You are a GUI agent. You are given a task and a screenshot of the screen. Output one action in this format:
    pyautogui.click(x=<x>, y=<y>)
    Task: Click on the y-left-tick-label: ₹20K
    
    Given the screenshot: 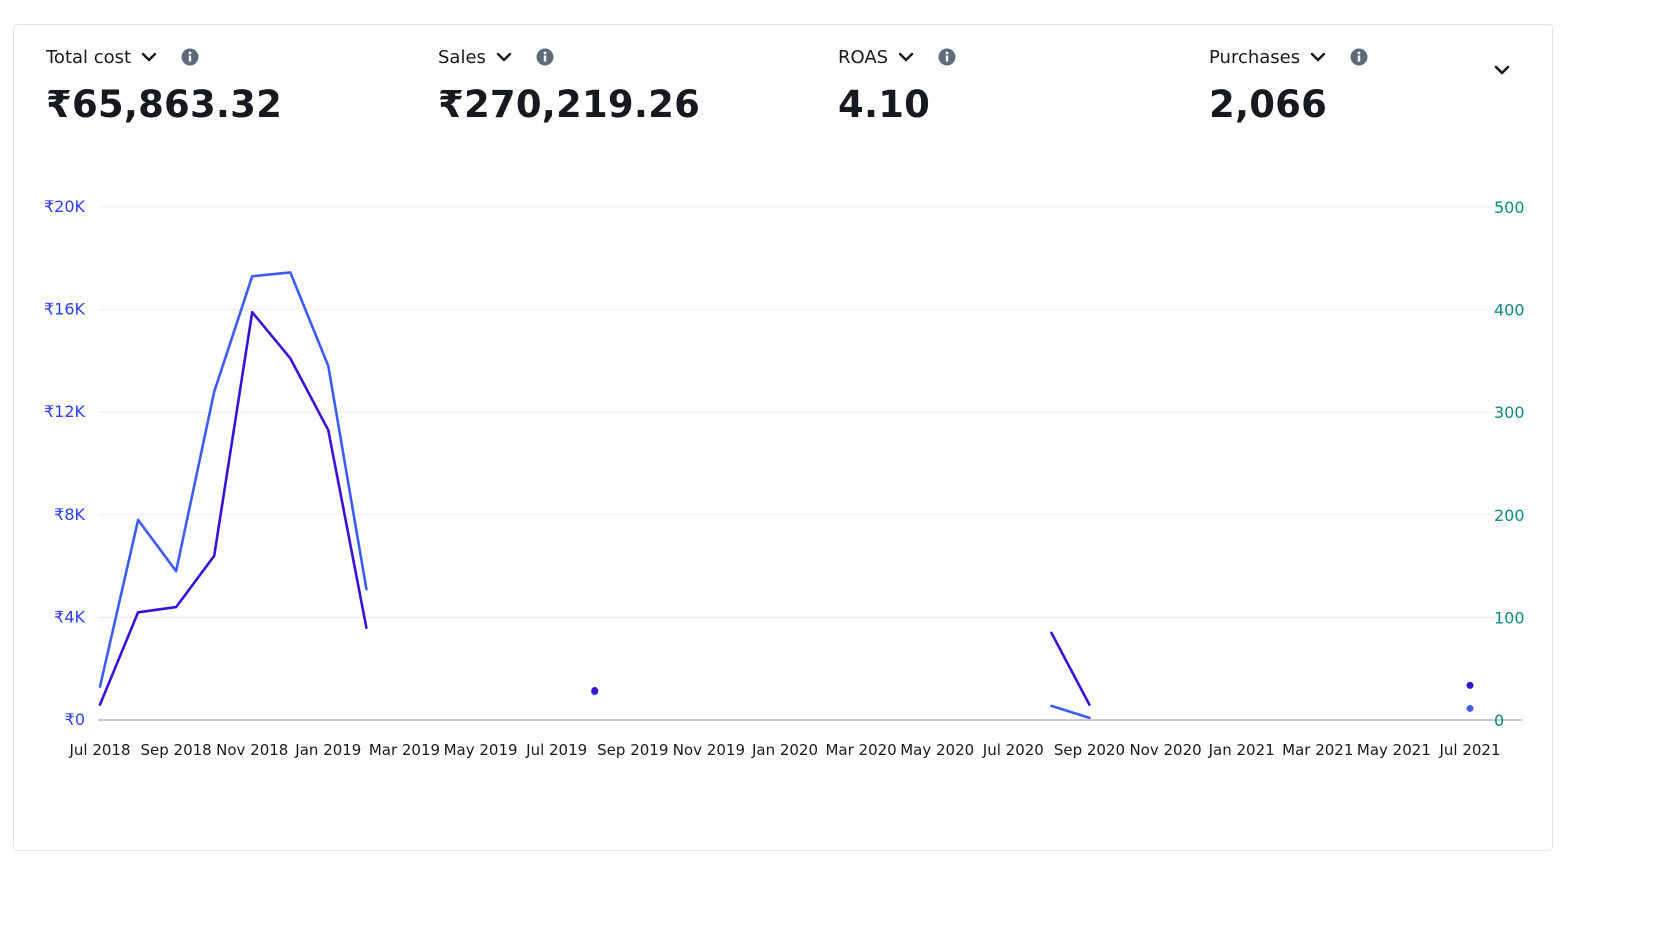 What is the action you would take?
    pyautogui.click(x=65, y=206)
    